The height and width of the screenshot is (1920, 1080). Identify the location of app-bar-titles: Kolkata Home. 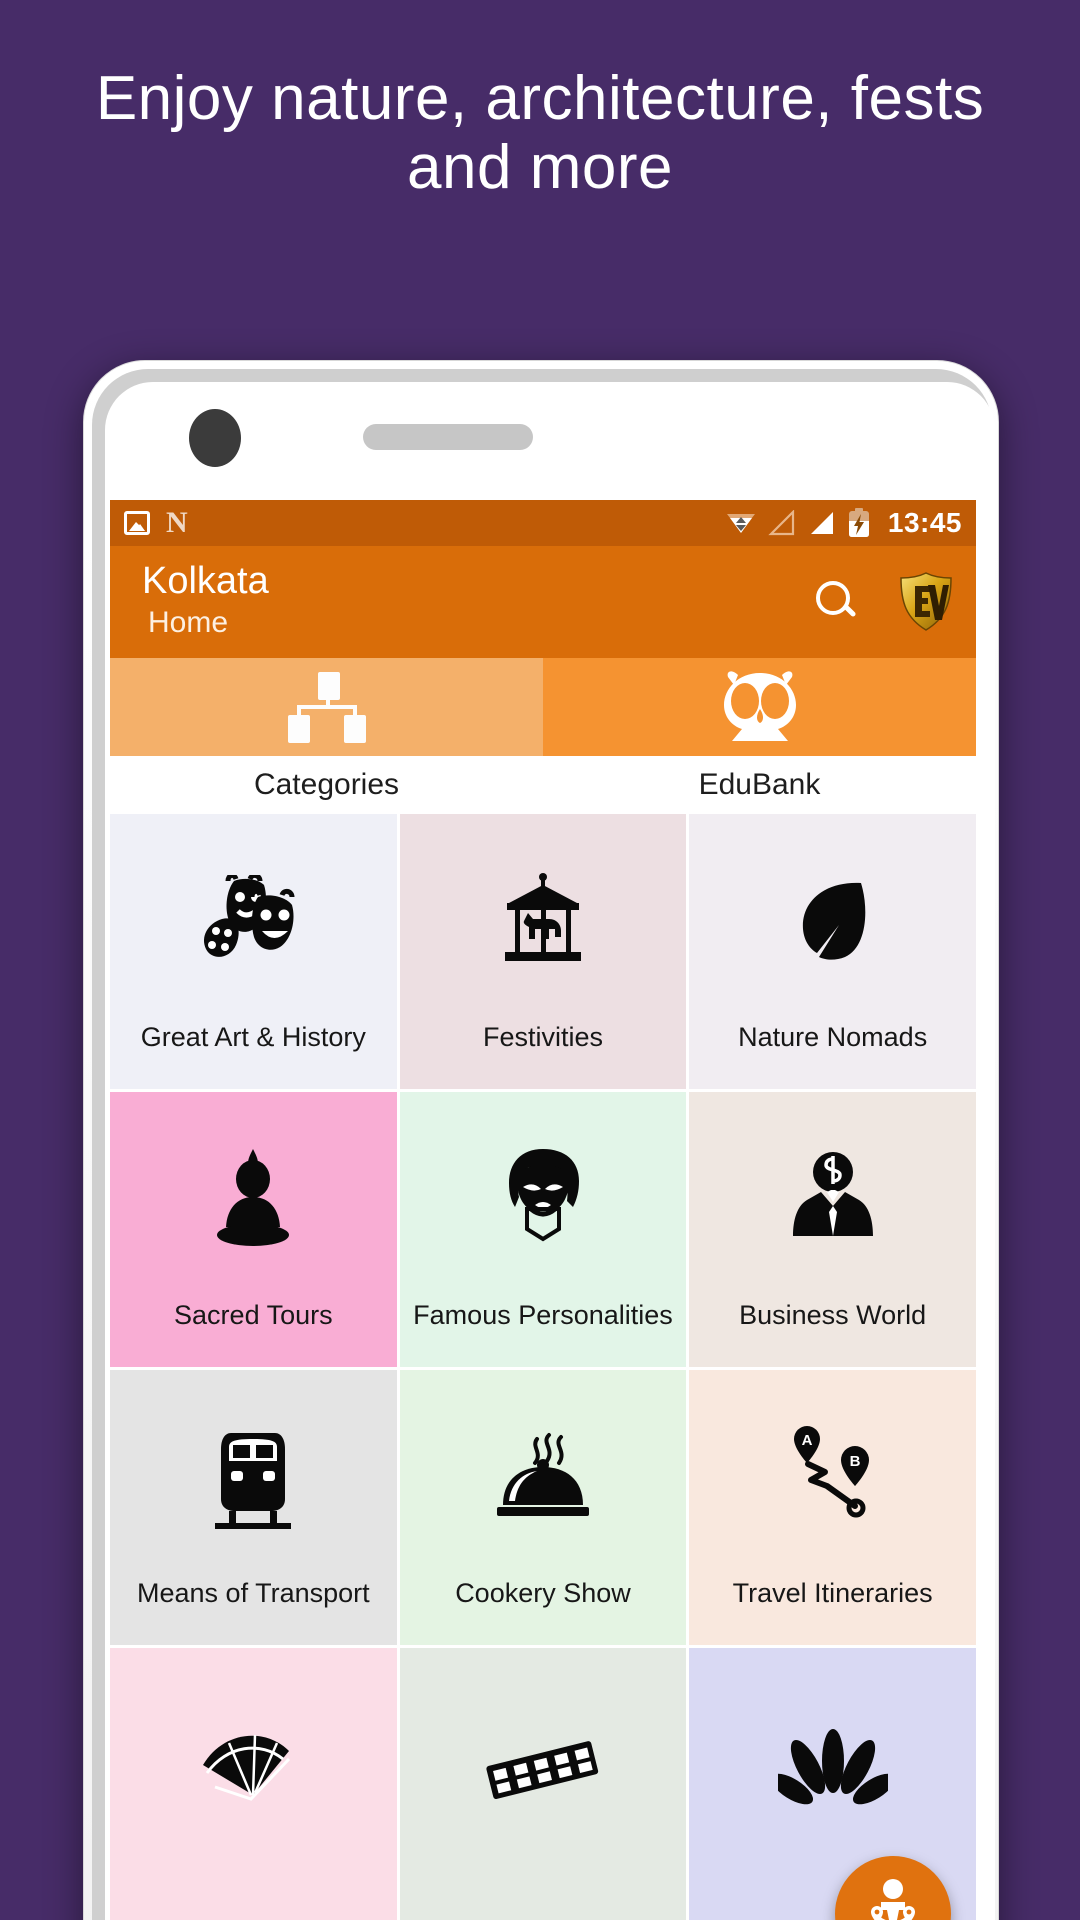
(205, 600).